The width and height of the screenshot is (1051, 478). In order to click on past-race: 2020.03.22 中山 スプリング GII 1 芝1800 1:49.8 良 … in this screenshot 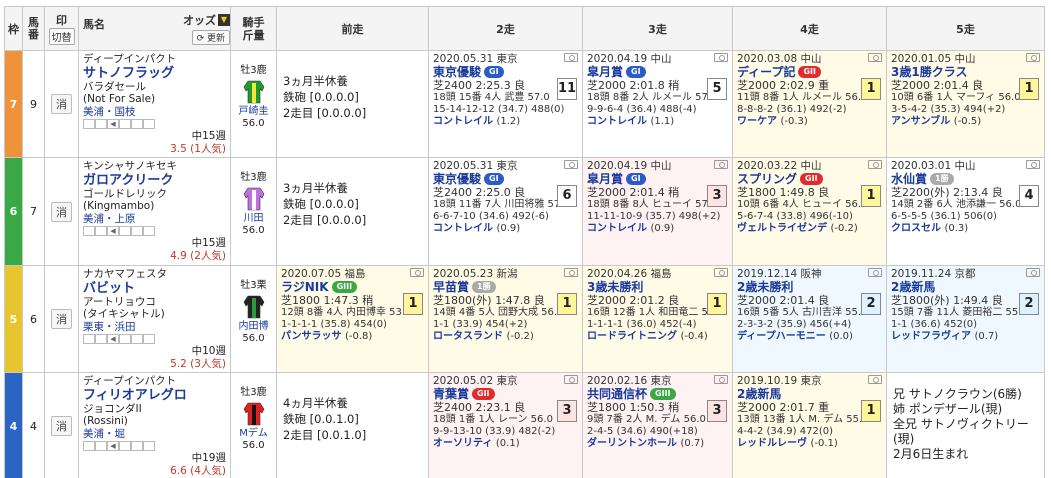, I will do `click(809, 211)`.